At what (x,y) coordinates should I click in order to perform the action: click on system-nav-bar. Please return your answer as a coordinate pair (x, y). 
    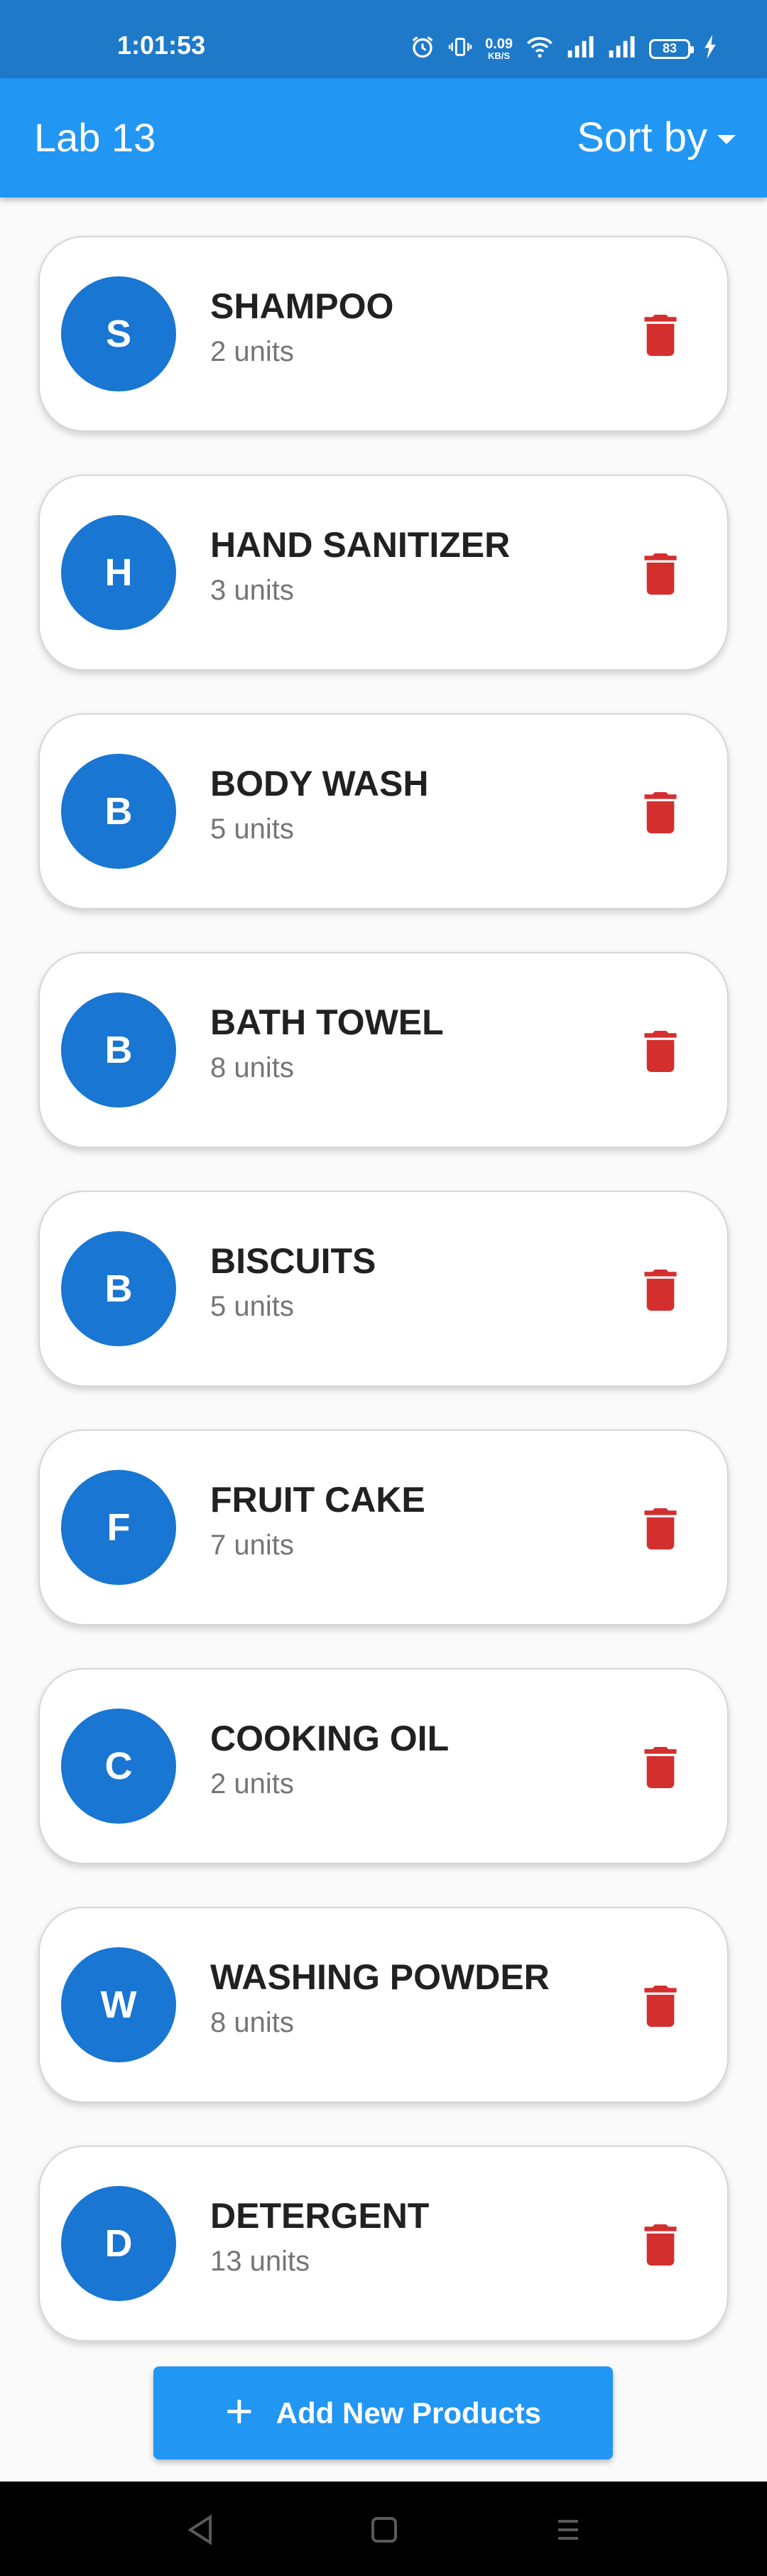
    Looking at the image, I should click on (383, 2529).